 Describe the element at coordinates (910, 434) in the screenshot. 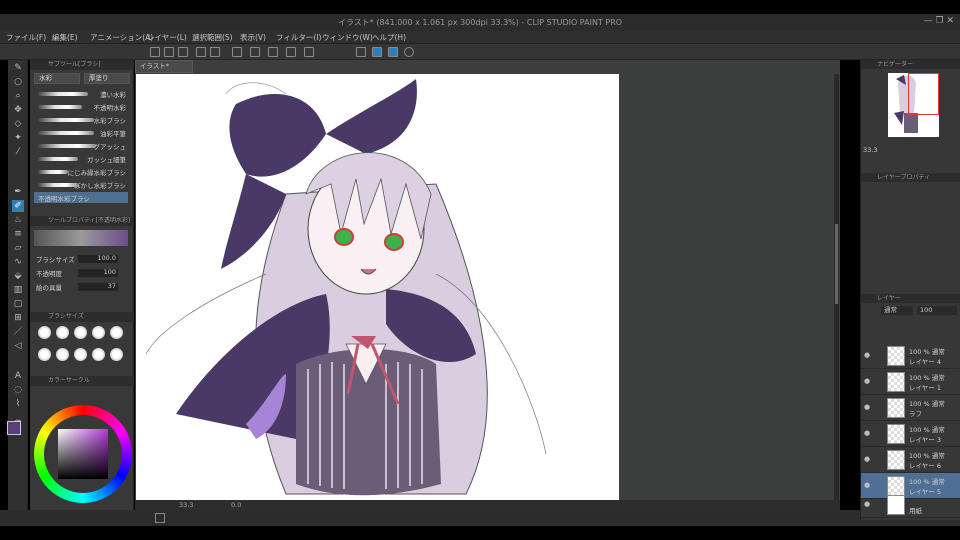

I see `layer-row: ● 100 % 通常 レイヤー 3` at that location.